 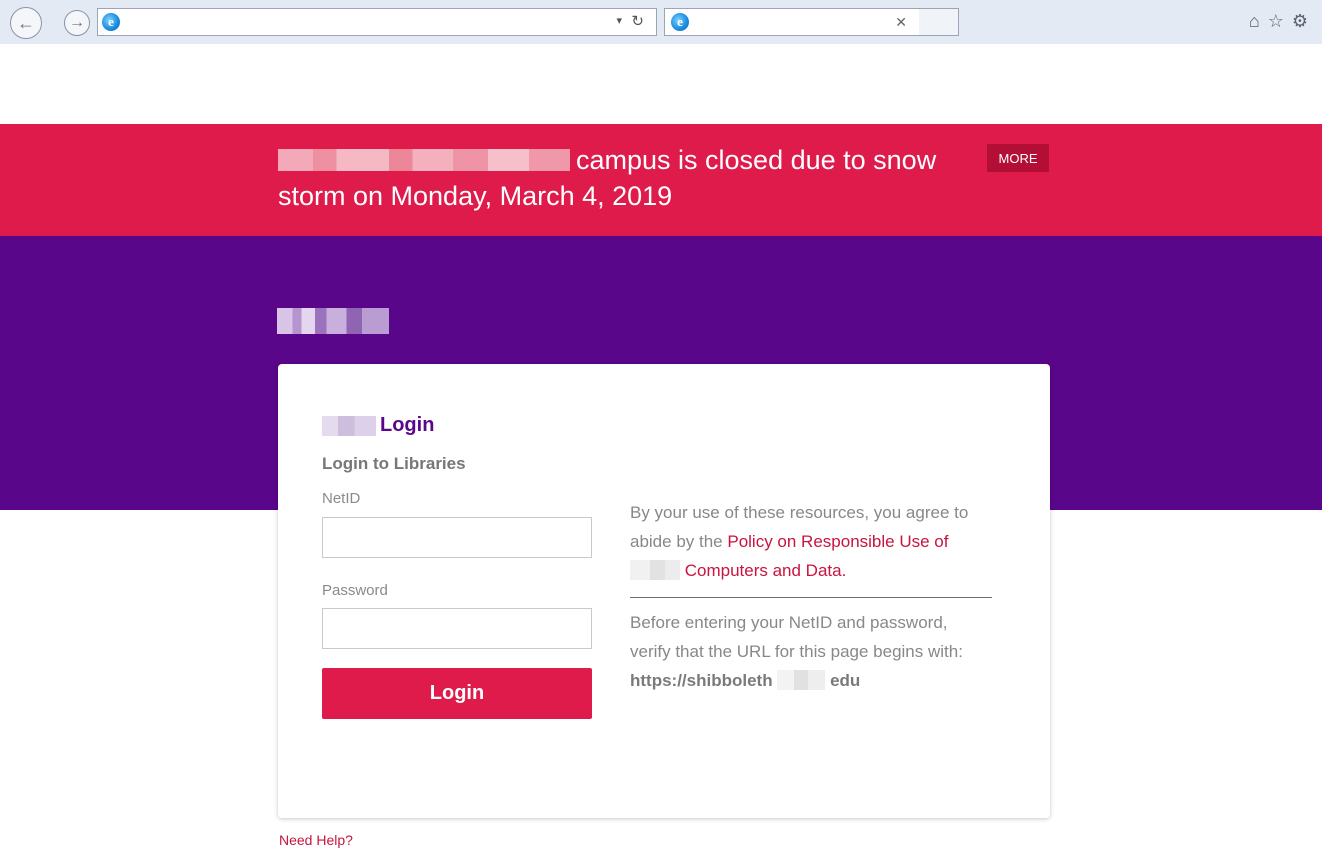 I want to click on url-start: https://shibboleth, so click(x=701, y=680).